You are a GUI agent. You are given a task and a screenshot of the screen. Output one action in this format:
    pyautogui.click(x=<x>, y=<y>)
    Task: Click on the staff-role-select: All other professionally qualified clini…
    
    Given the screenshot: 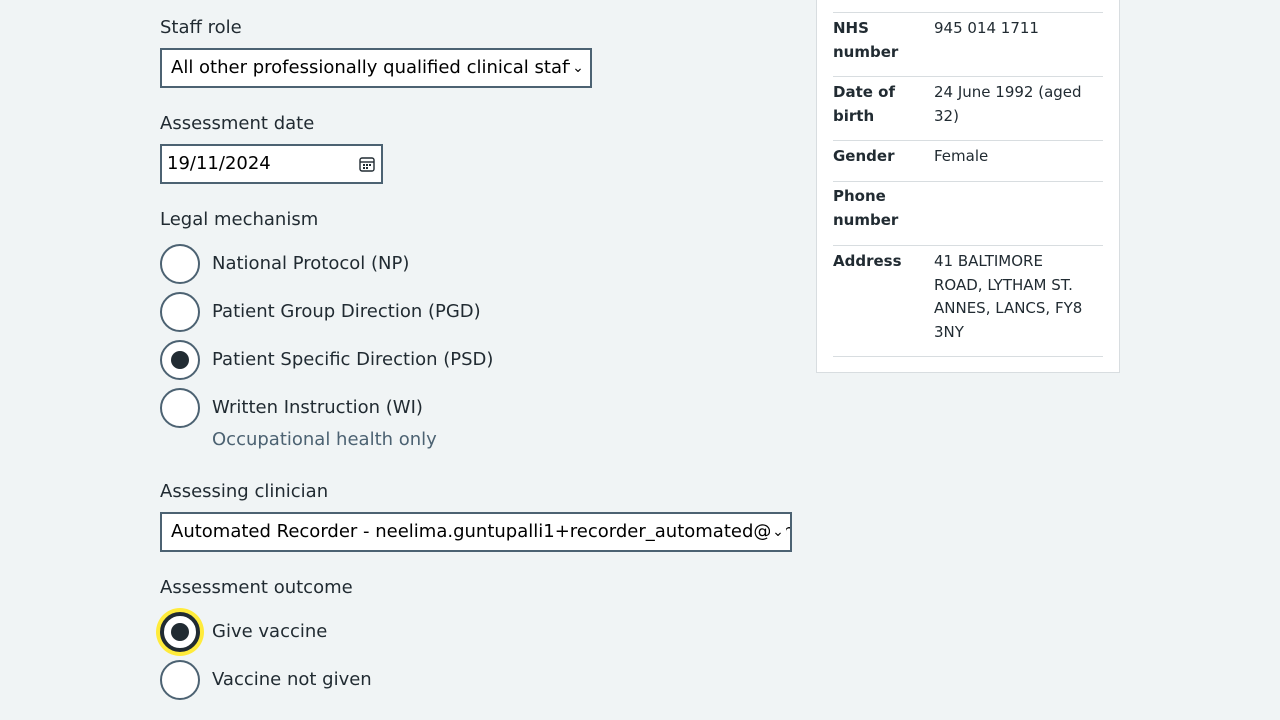 What is the action you would take?
    pyautogui.click(x=376, y=68)
    